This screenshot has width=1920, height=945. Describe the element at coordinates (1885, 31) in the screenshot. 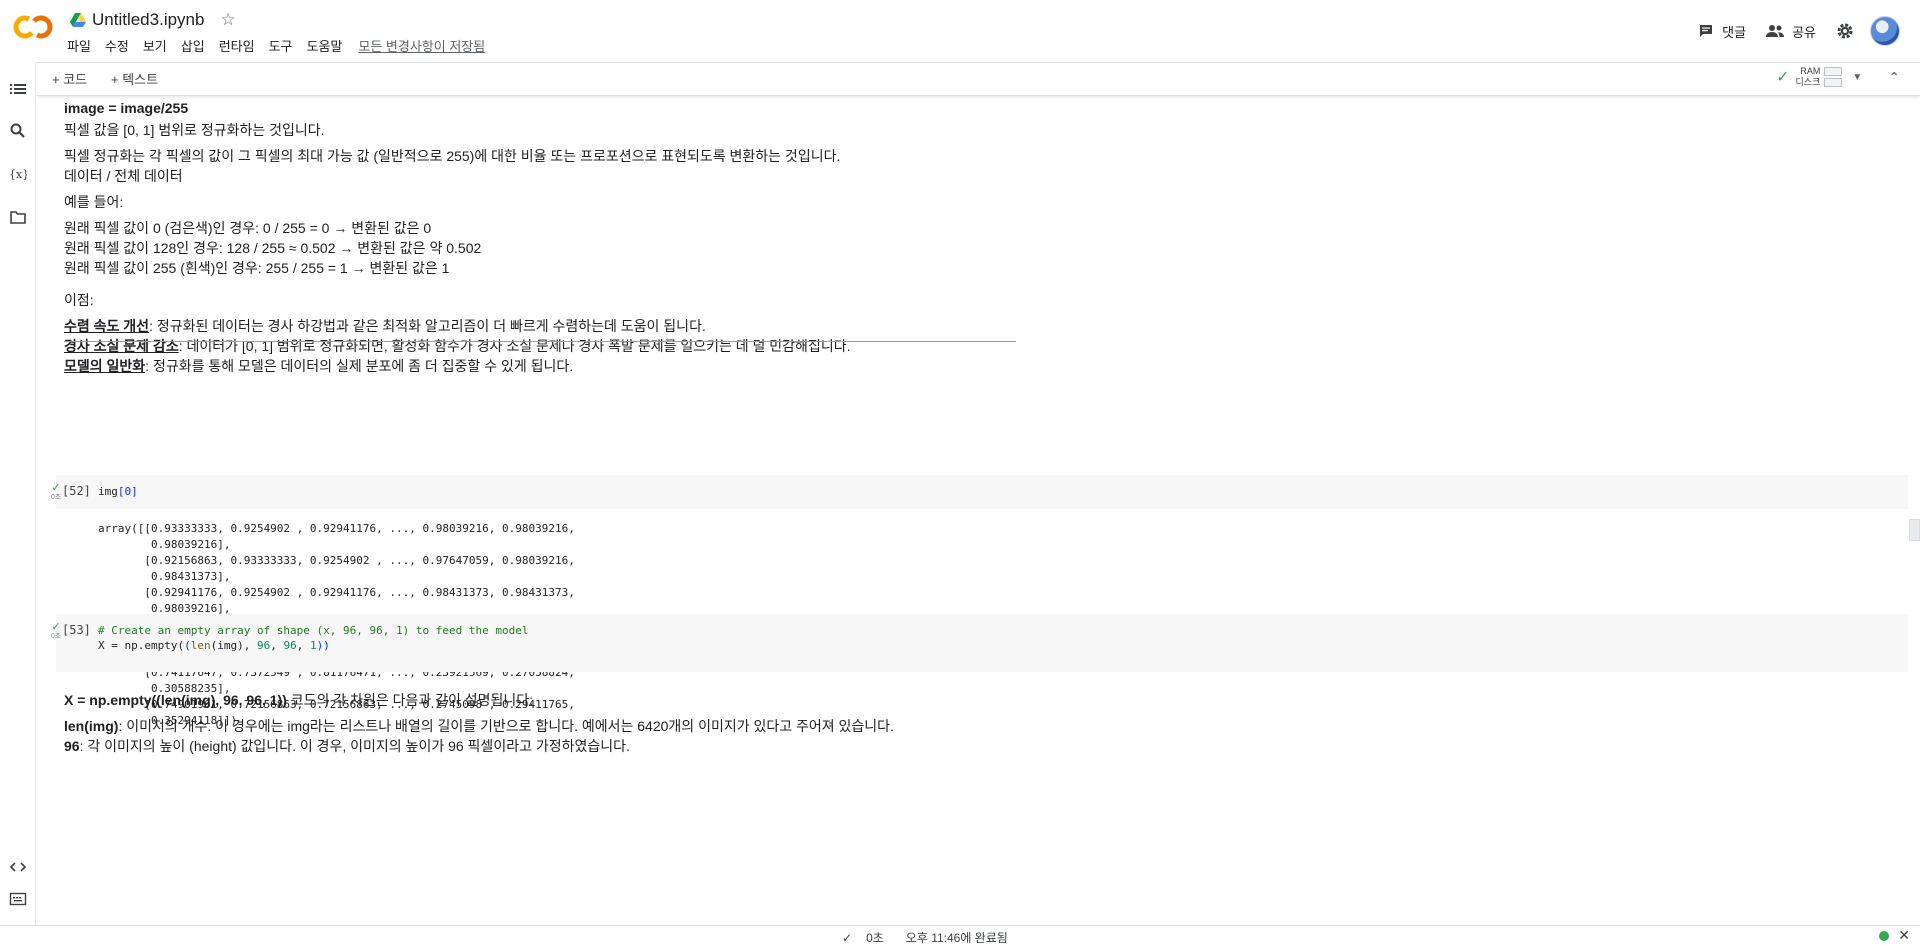

I see `avatar` at that location.